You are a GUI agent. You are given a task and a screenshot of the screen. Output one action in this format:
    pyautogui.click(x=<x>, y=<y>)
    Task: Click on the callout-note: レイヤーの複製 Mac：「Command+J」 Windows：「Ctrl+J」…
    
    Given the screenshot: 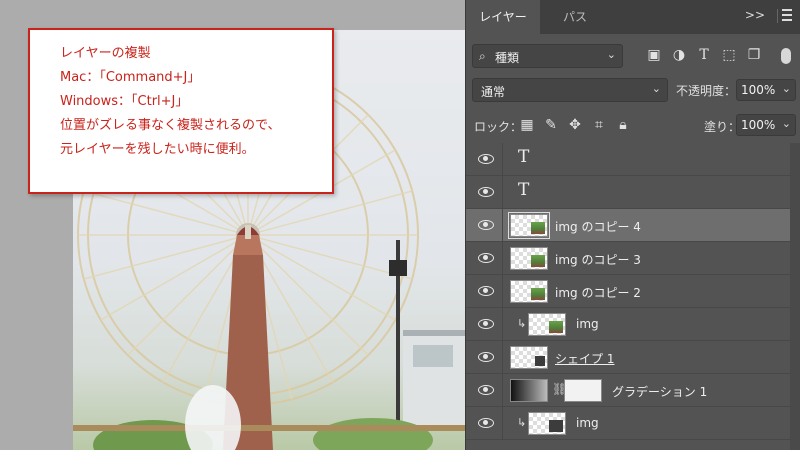 What is the action you would take?
    pyautogui.click(x=181, y=111)
    